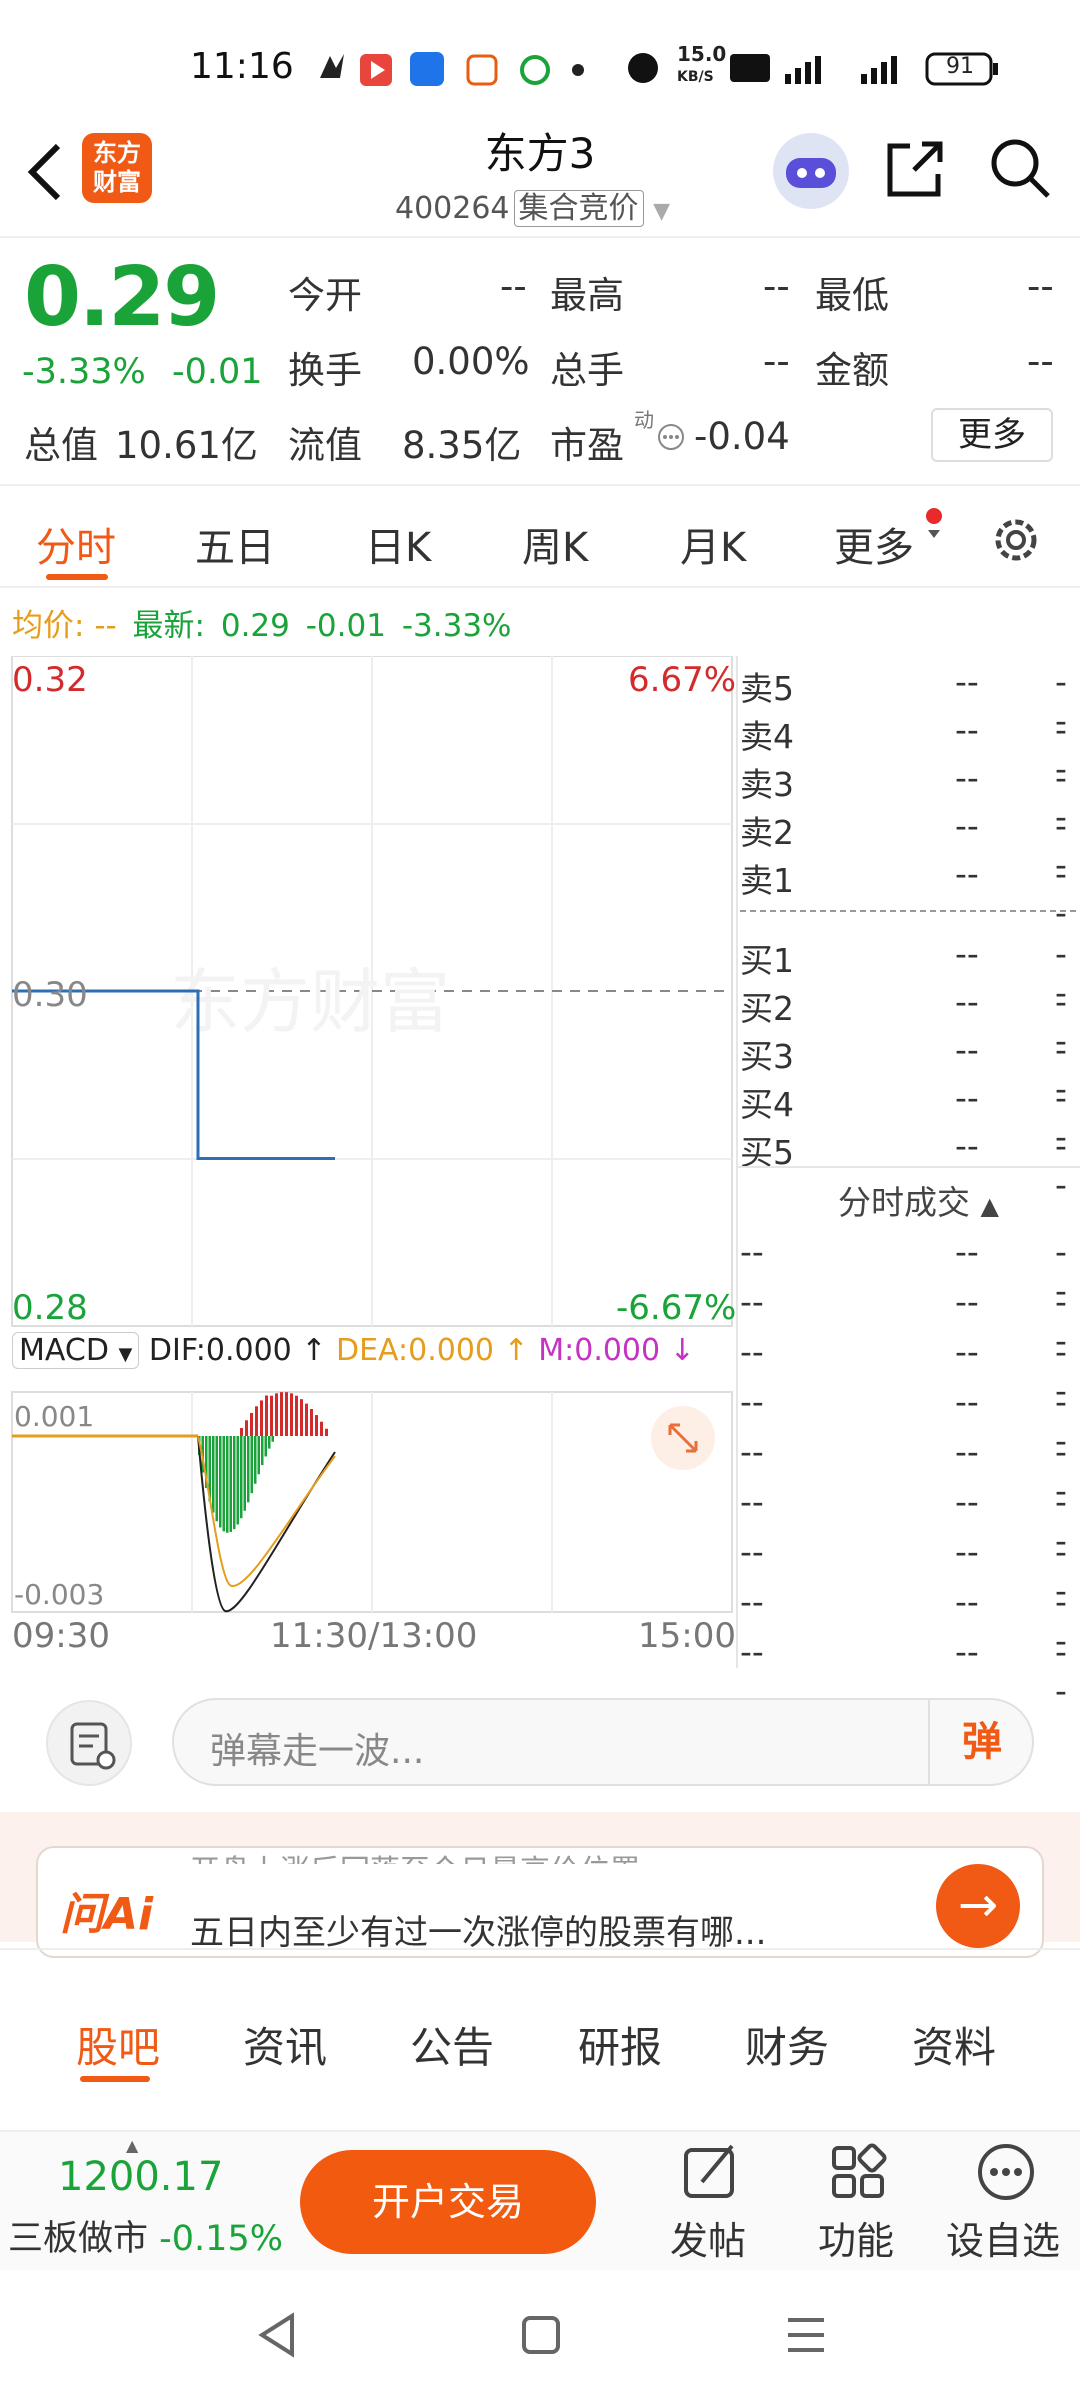 The image size is (1080, 2400). Describe the element at coordinates (776, 286) in the screenshot. I see `high-value: --` at that location.